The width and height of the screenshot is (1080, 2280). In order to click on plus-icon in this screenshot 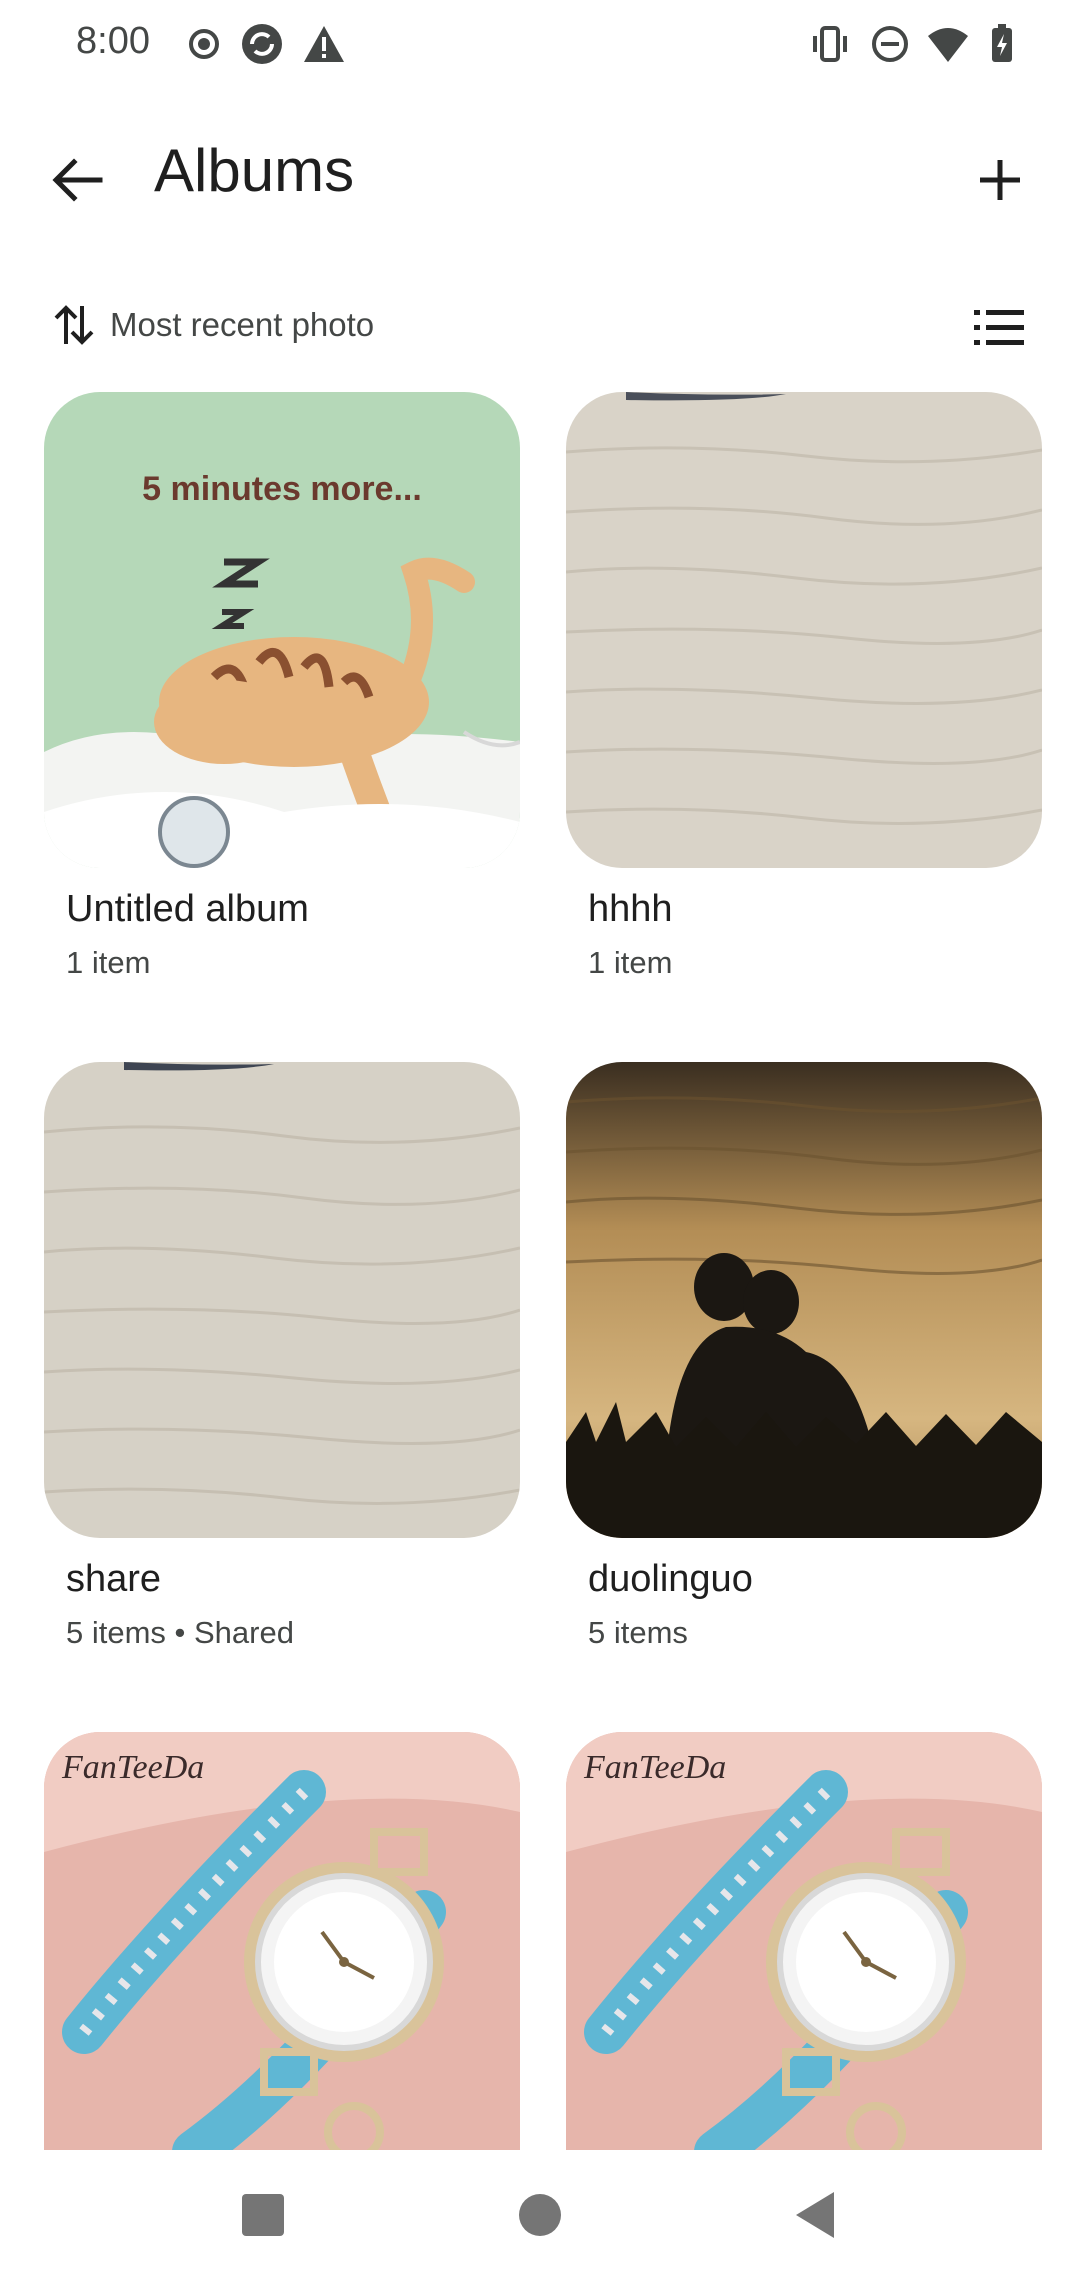, I will do `click(1000, 180)`.